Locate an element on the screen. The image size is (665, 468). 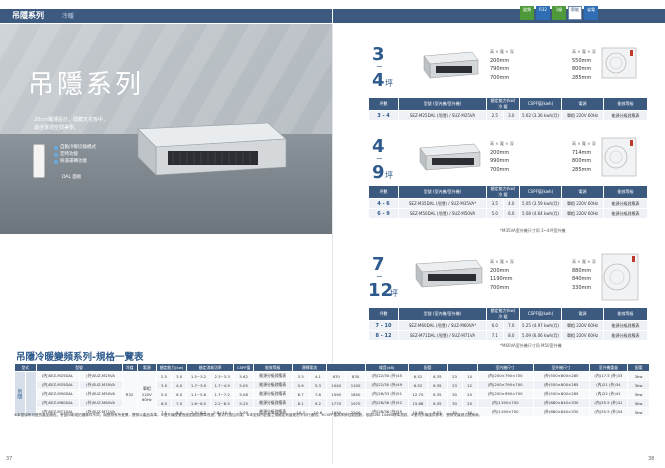
cell-cool-range: 1.7~3.9 is located at coordinates (198, 385).